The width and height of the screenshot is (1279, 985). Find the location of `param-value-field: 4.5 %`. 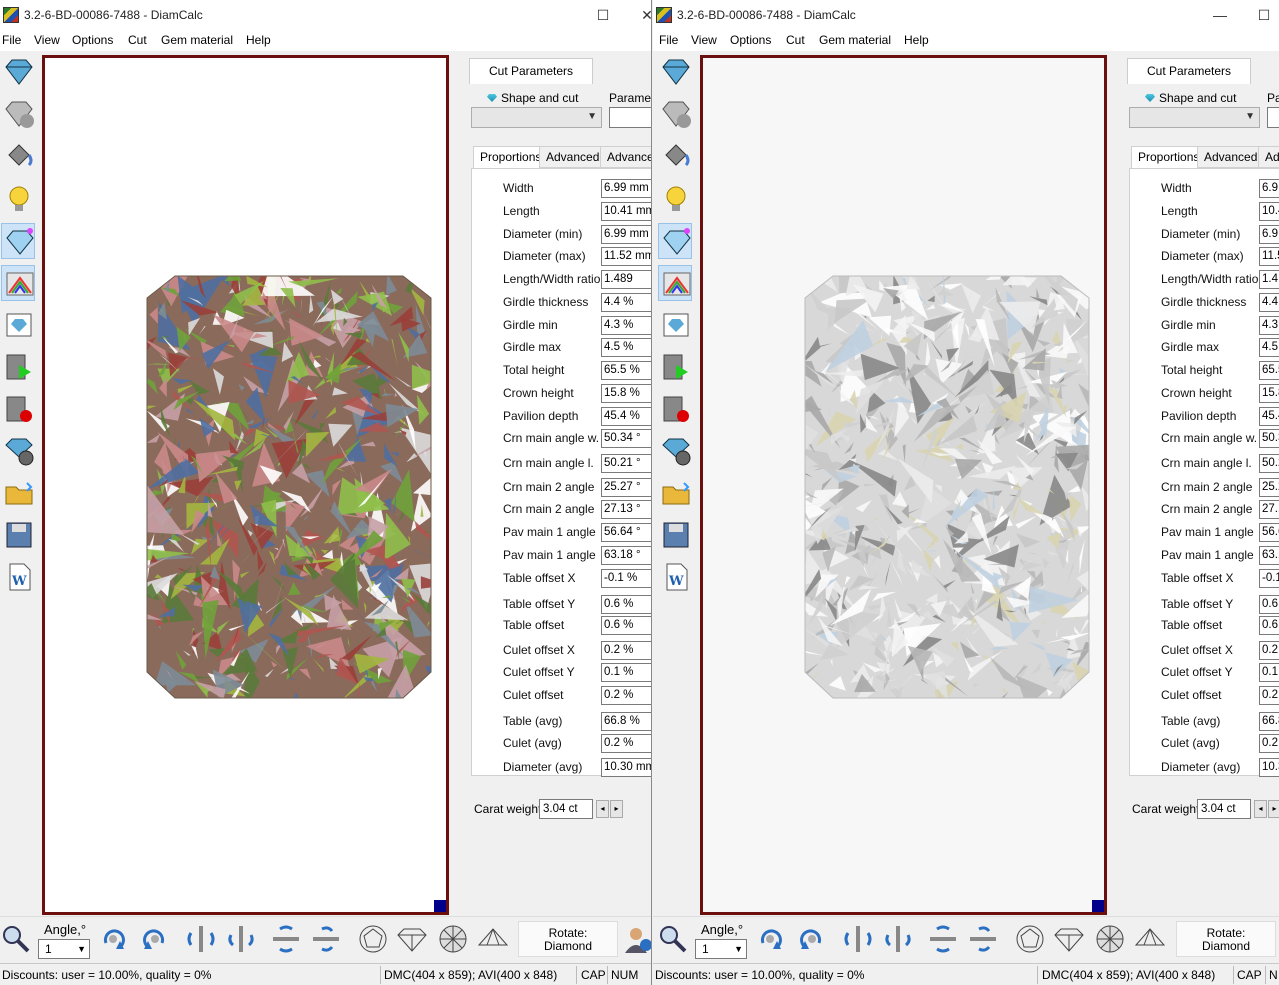

param-value-field: 4.5 % is located at coordinates (626, 347).